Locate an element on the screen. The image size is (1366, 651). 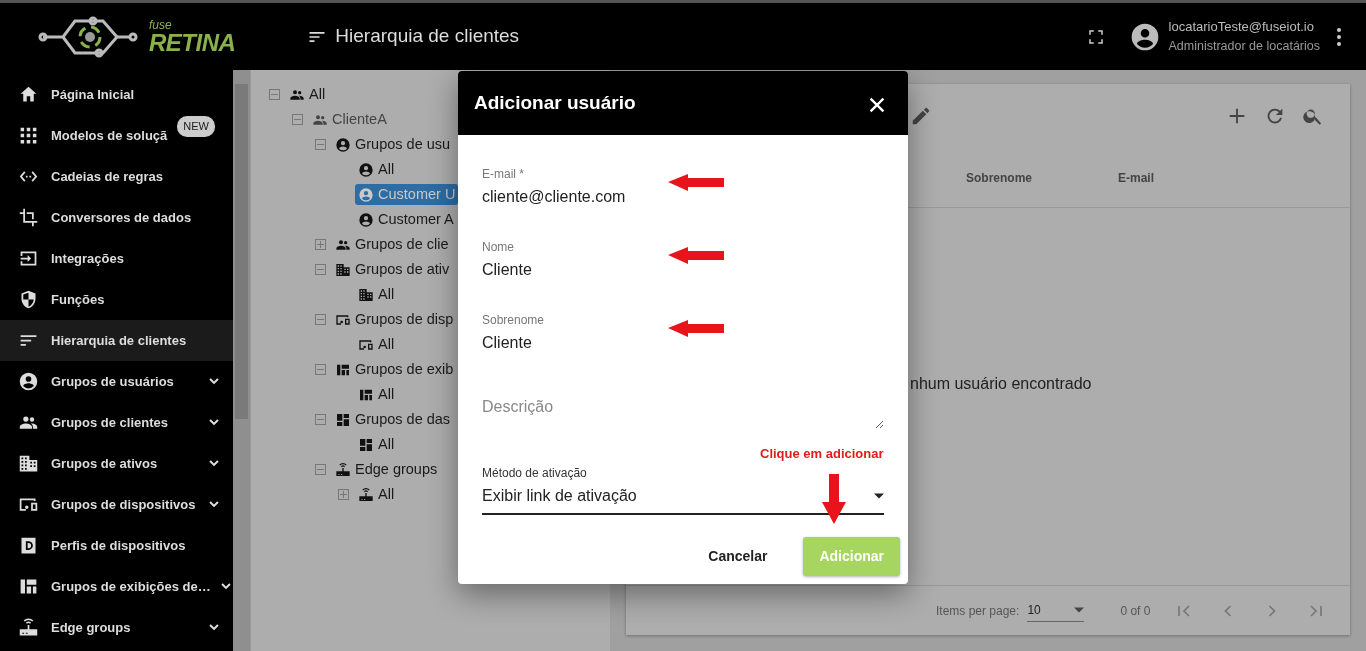
tree-node: Grupos de disp is located at coordinates (394, 319).